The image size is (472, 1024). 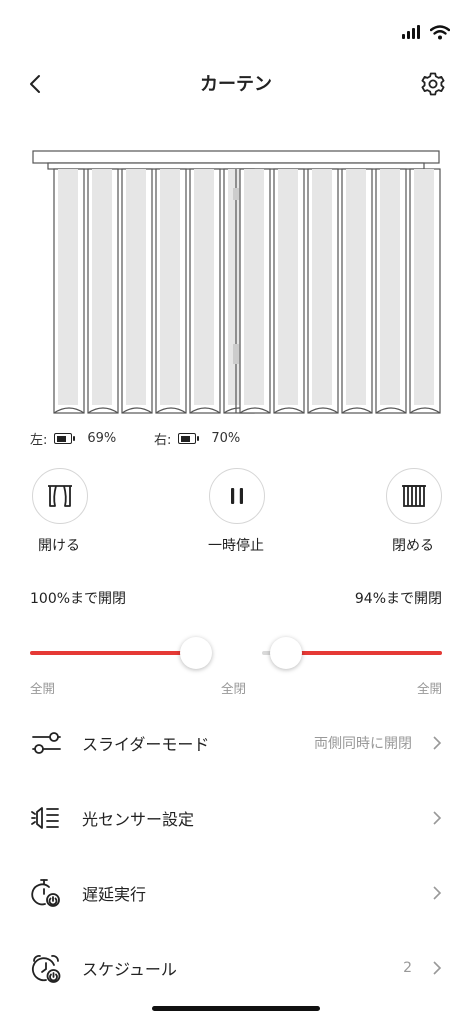 What do you see at coordinates (429, 688) in the screenshot?
I see `slider-label-open-right: 全開` at bounding box center [429, 688].